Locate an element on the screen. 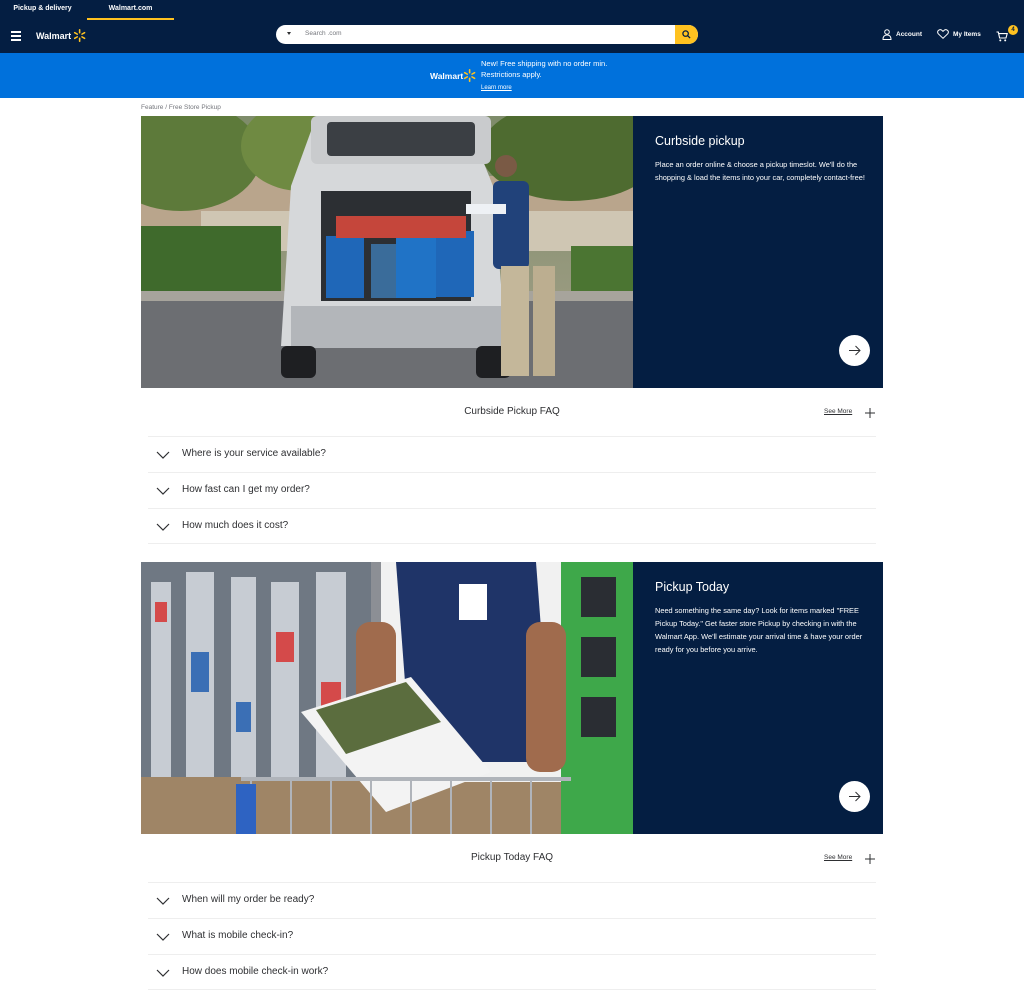  cart-count-badge: 4 is located at coordinates (1013, 30).